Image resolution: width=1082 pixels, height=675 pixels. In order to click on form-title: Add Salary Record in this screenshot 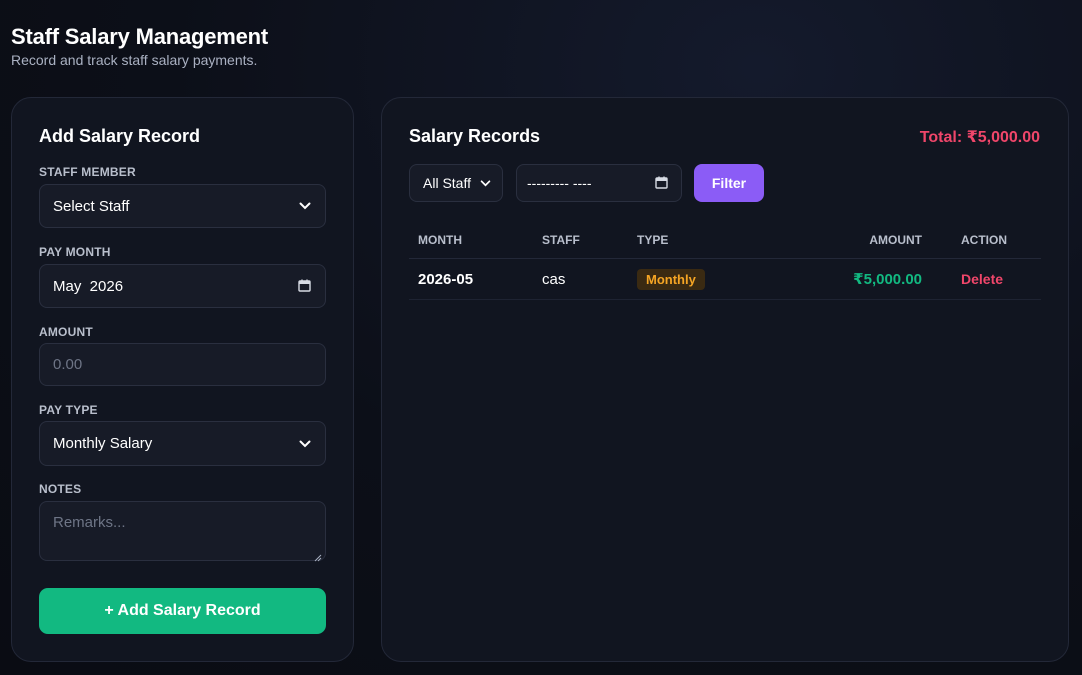, I will do `click(120, 136)`.